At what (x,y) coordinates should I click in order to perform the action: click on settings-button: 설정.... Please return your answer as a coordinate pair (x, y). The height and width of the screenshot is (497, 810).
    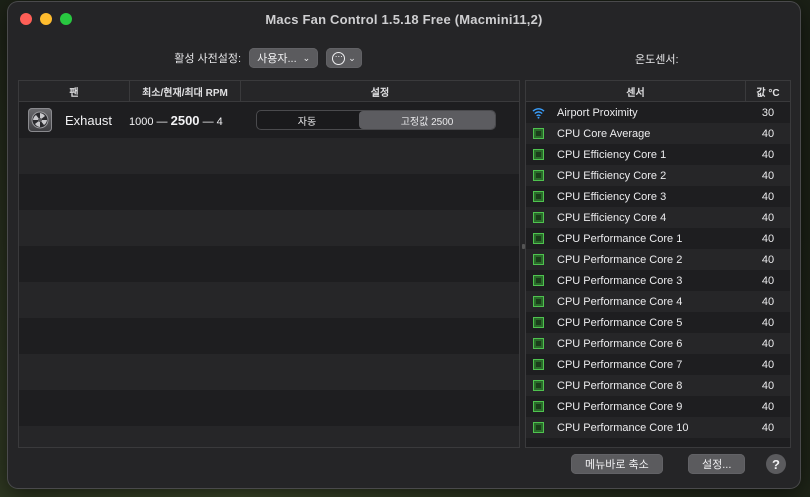
    Looking at the image, I should click on (717, 464).